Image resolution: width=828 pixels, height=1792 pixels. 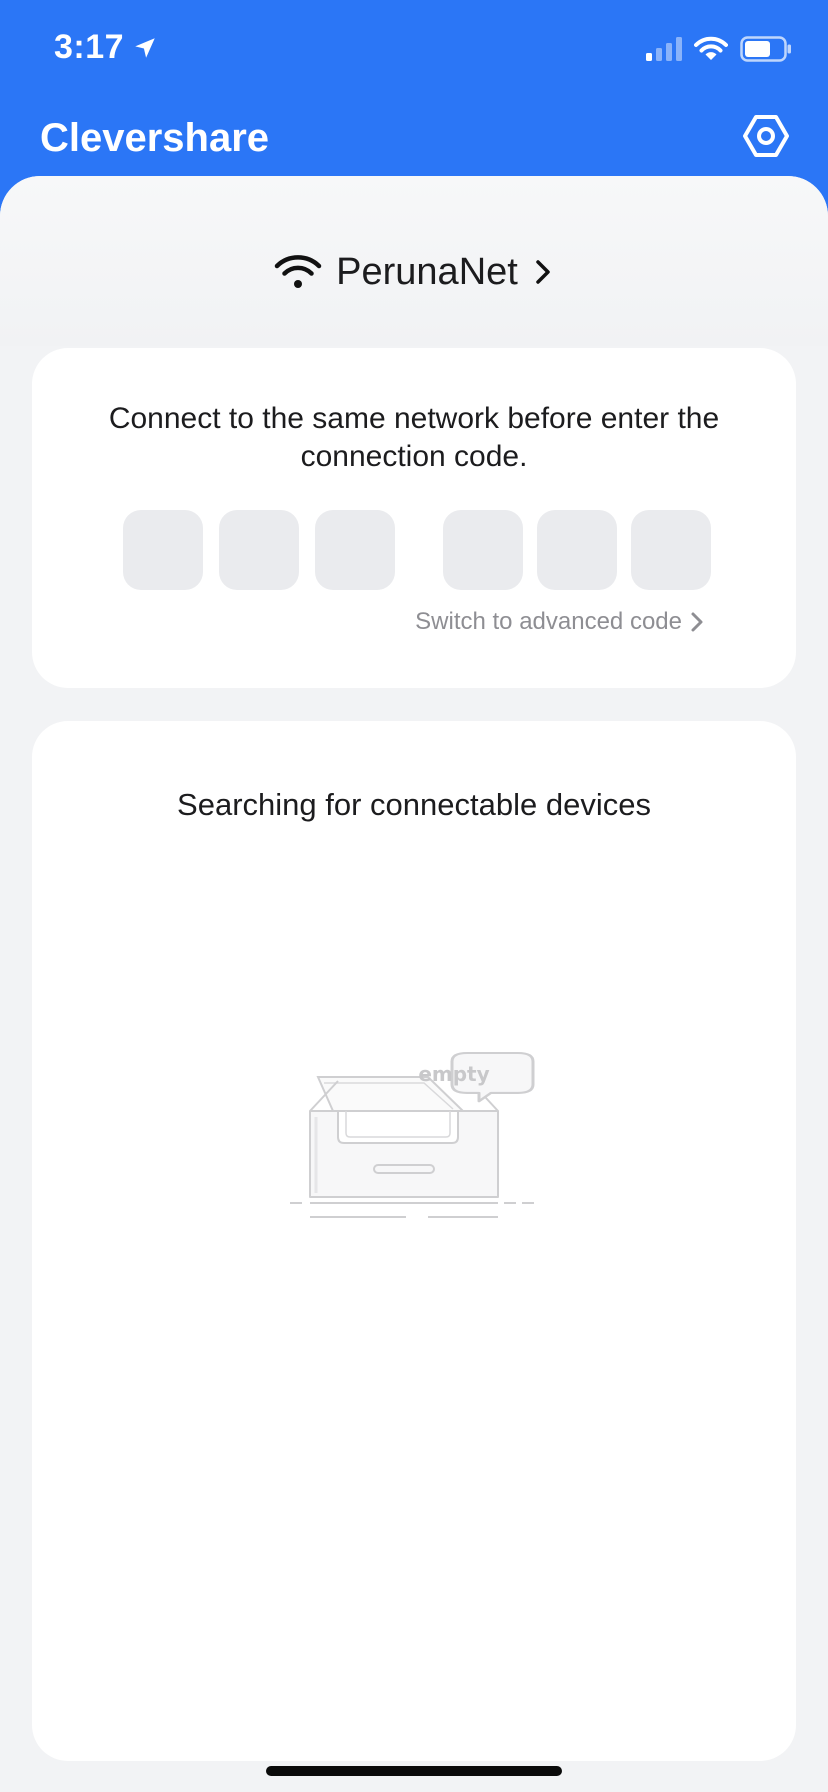 I want to click on network-name: PerunaNet, so click(x=427, y=271).